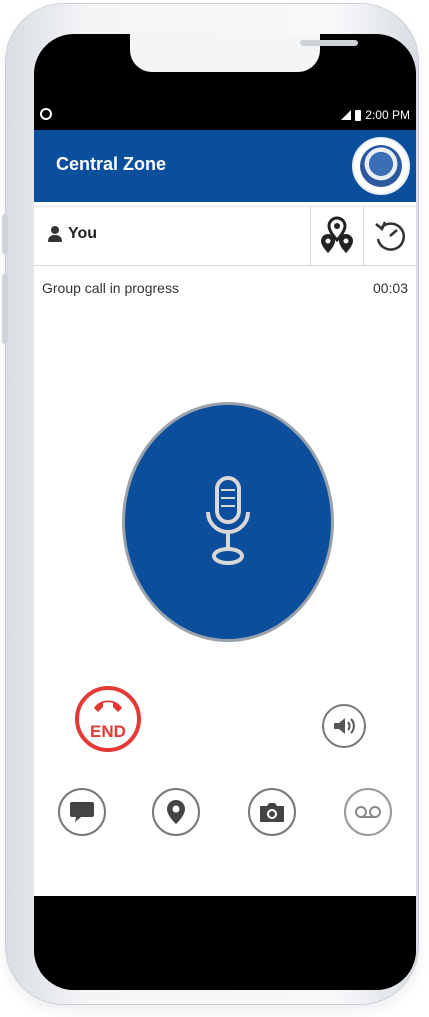 Image resolution: width=429 pixels, height=1017 pixels. What do you see at coordinates (225, 236) in the screenshot?
I see `user-row: You` at bounding box center [225, 236].